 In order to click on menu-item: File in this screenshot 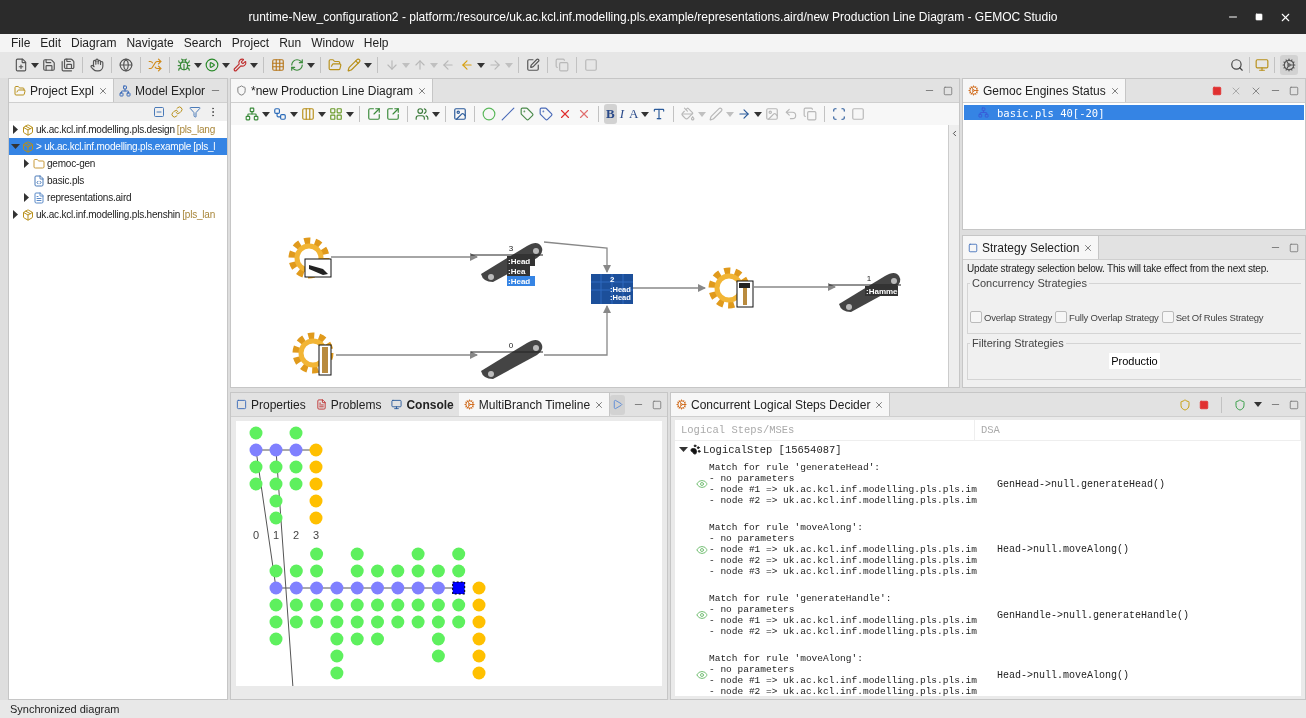, I will do `click(21, 43)`.